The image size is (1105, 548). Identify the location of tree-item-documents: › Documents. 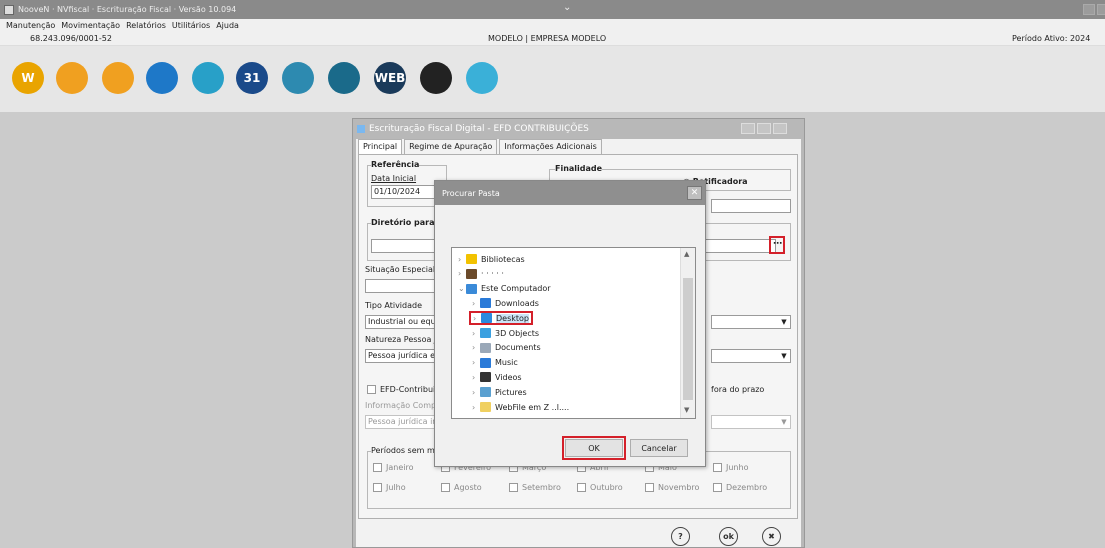
(506, 348).